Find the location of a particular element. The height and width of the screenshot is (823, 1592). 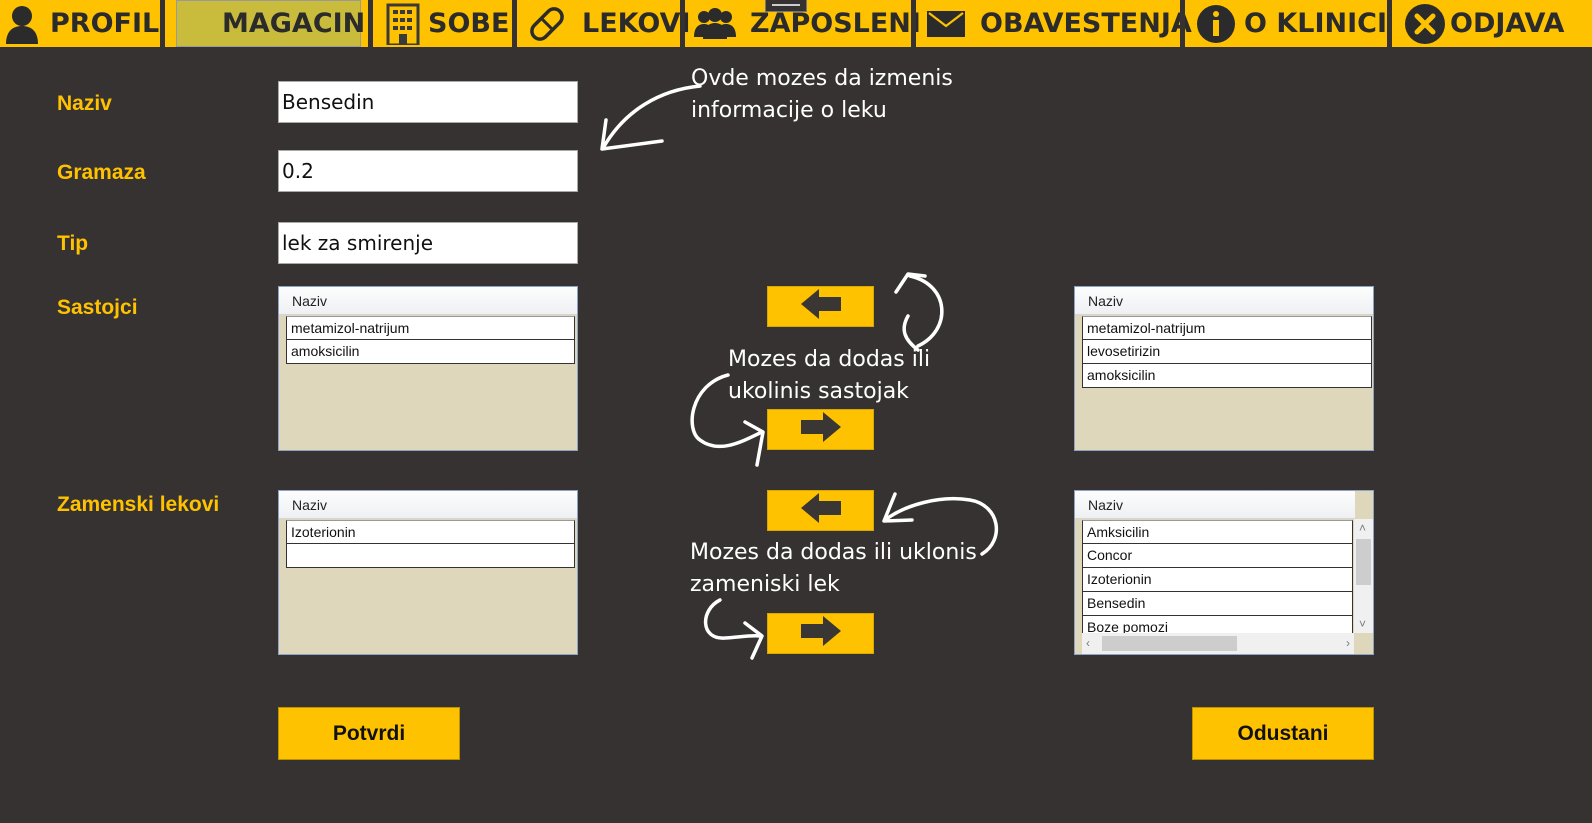

arrow-to-inputs-icon is located at coordinates (651, 117).